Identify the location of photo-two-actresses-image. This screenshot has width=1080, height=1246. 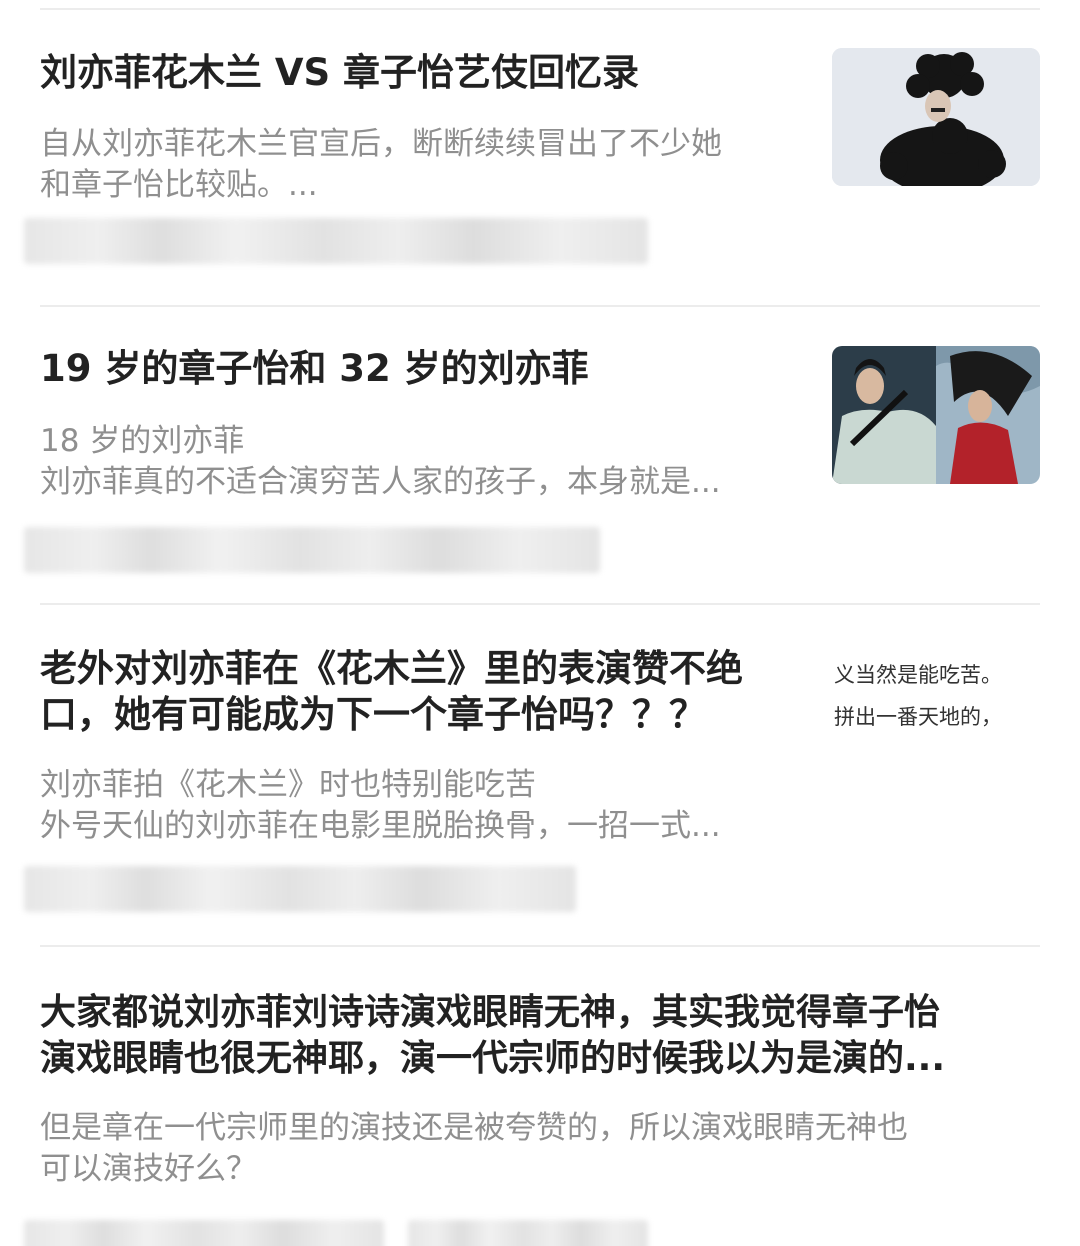
(936, 415).